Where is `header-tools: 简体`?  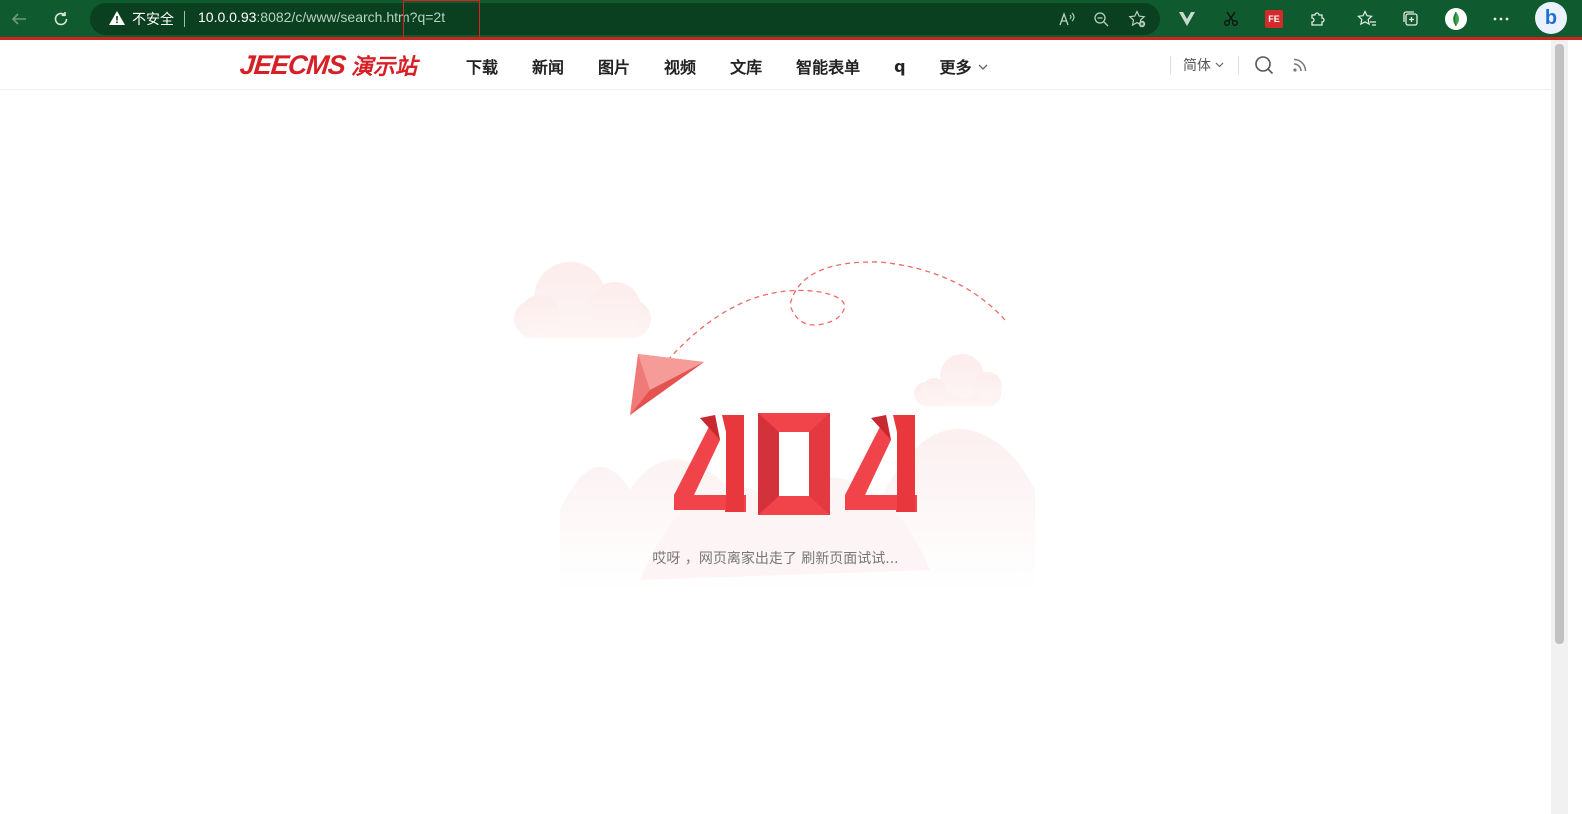 header-tools: 简体 is located at coordinates (1240, 65).